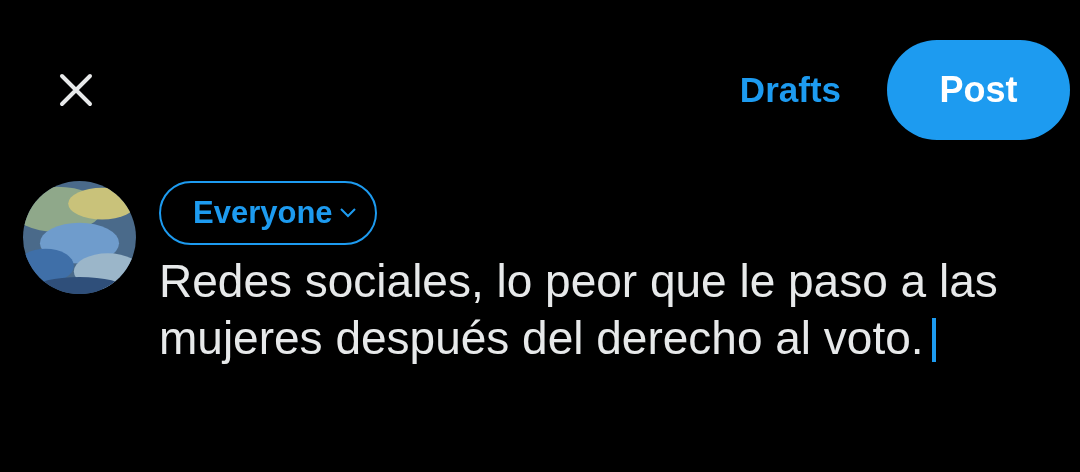  Describe the element at coordinates (76, 90) in the screenshot. I see `close-icon` at that location.